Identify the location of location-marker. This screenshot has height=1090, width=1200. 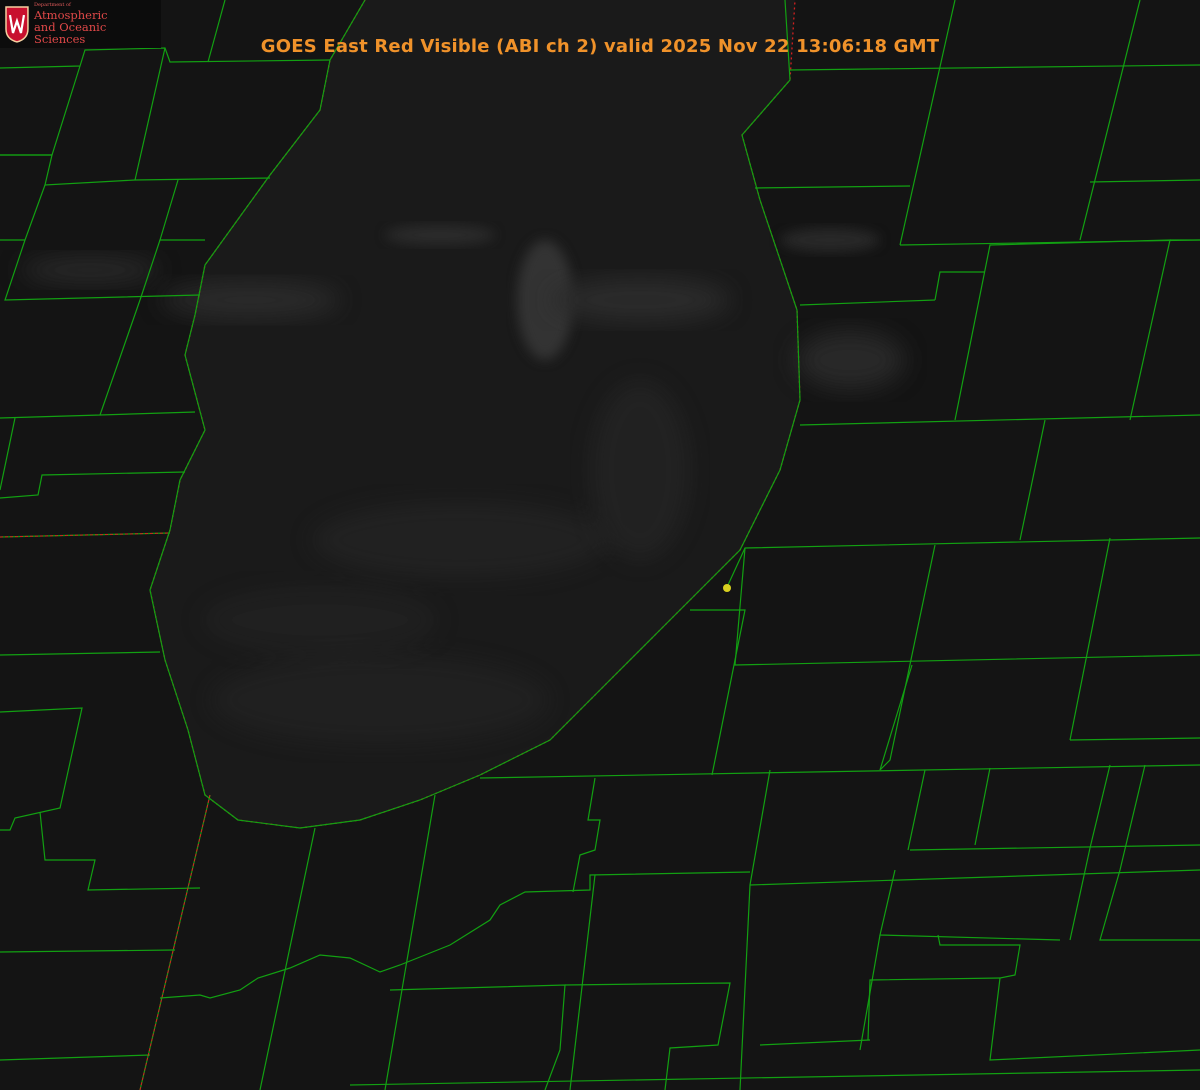
(727, 588).